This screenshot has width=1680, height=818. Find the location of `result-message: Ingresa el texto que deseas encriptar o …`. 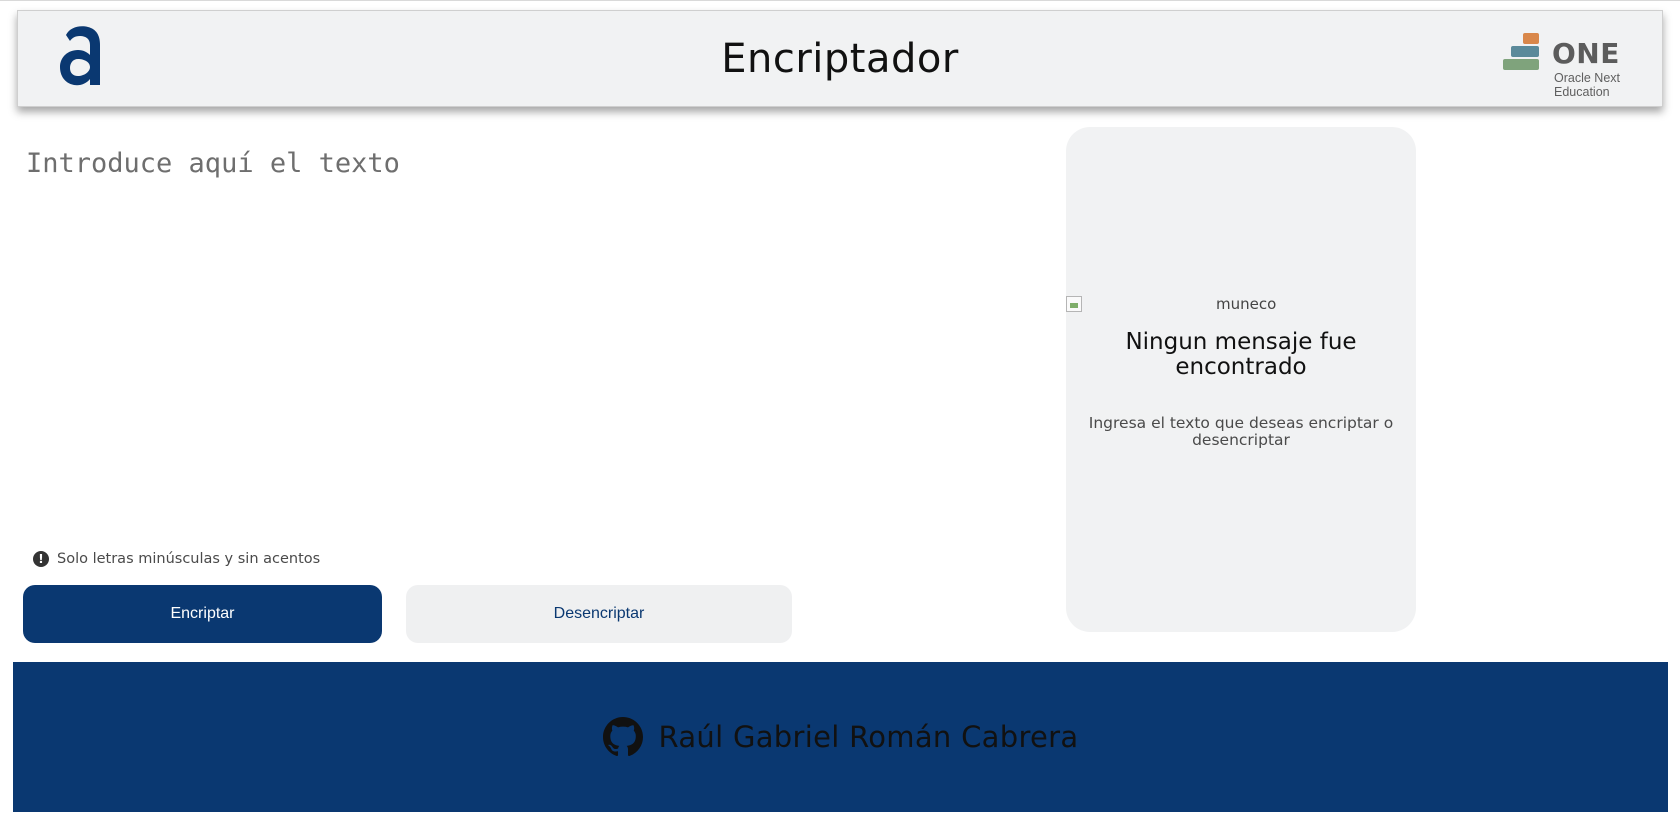

result-message: Ingresa el texto que deseas encriptar o … is located at coordinates (1241, 431).